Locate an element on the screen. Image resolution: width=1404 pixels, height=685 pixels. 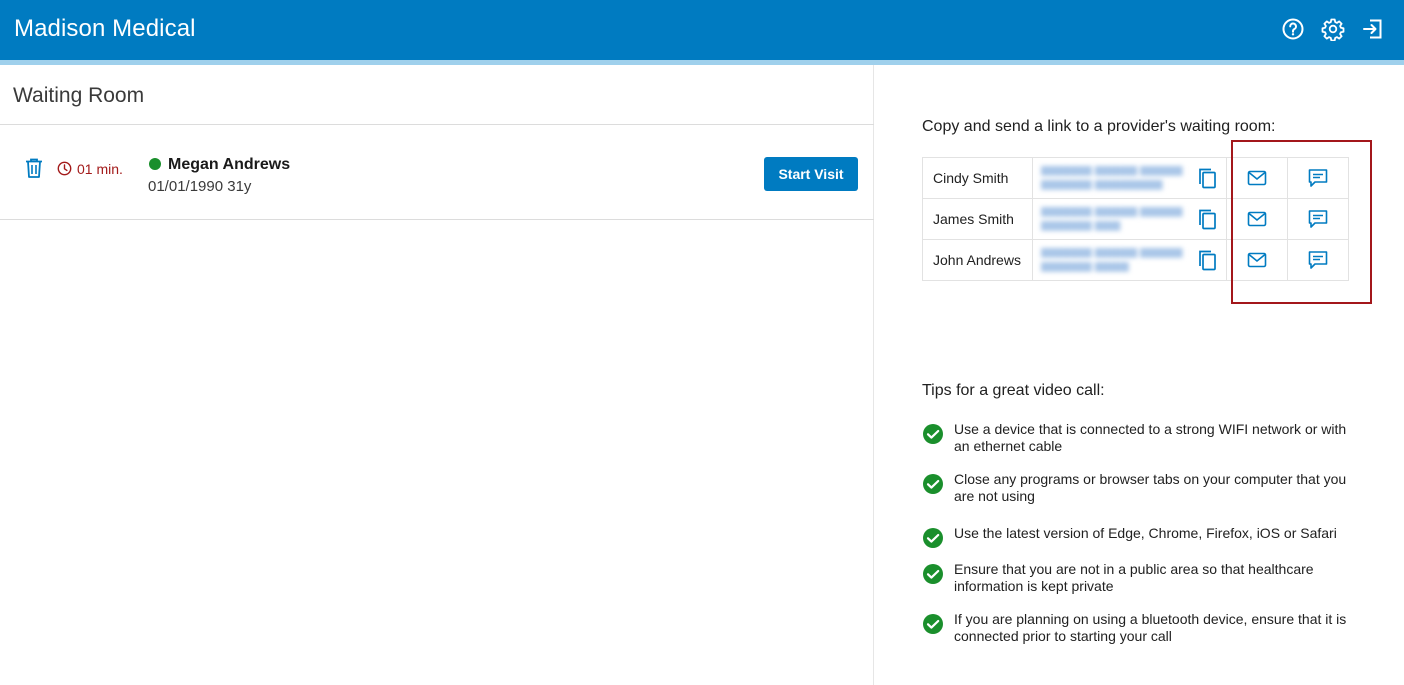
logout-icon is located at coordinates (1373, 29).